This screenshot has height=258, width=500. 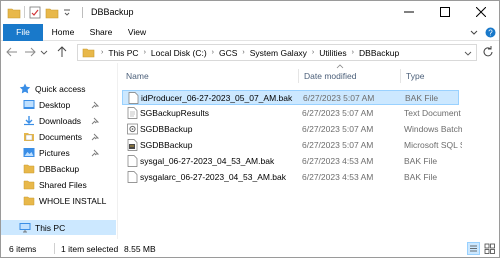 I want to click on maximize-icon, so click(x=445, y=12).